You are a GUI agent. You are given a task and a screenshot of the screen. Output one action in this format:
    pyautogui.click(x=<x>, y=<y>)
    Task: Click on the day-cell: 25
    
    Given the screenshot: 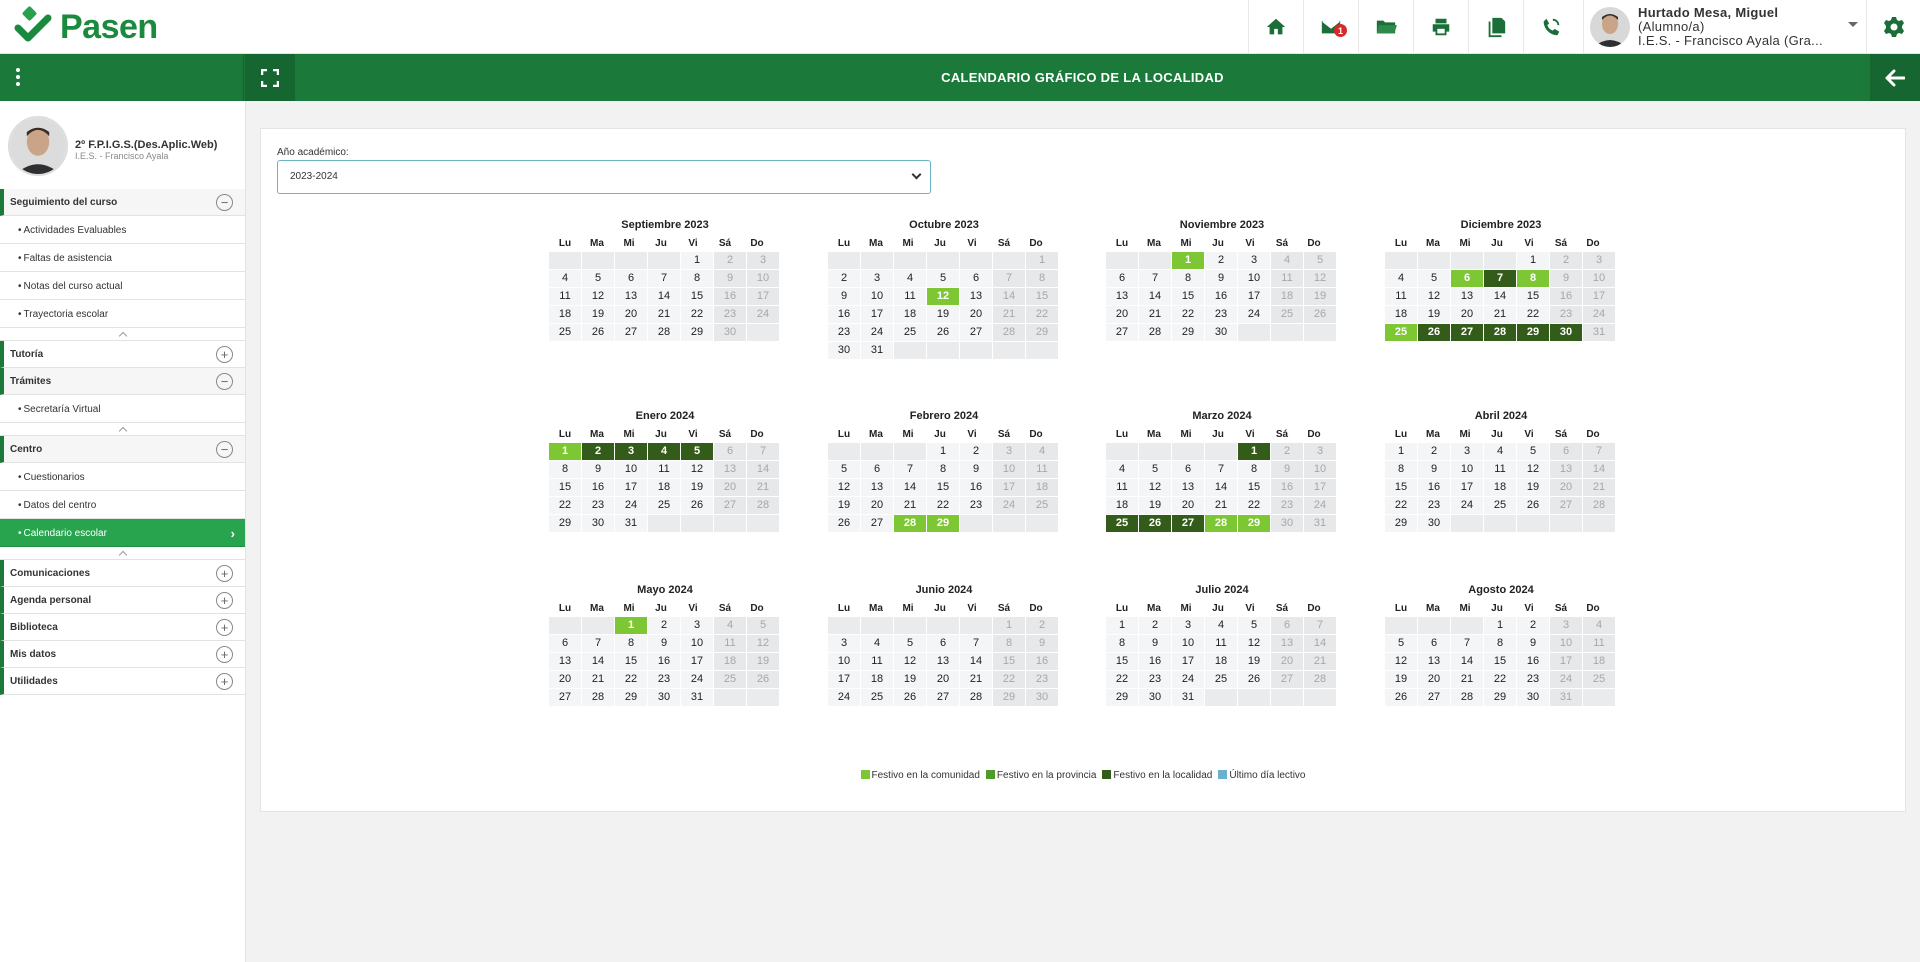 What is the action you would take?
    pyautogui.click(x=664, y=505)
    